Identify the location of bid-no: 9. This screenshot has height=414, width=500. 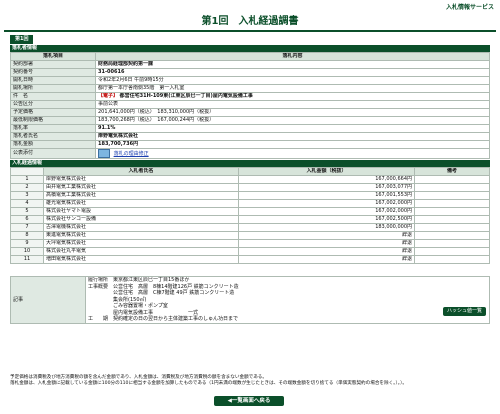
(27, 243).